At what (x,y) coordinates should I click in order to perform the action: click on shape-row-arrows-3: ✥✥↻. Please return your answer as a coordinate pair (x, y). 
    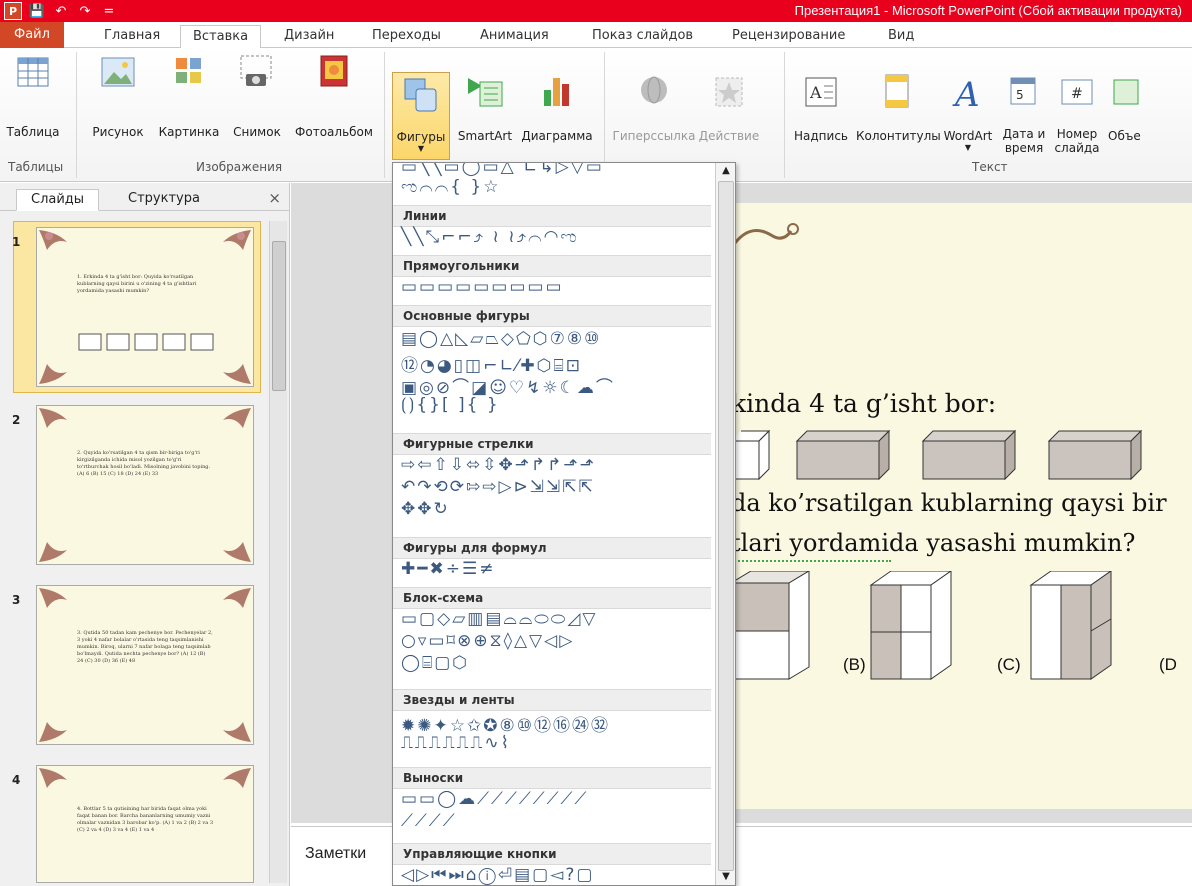
    Looking at the image, I should click on (425, 509).